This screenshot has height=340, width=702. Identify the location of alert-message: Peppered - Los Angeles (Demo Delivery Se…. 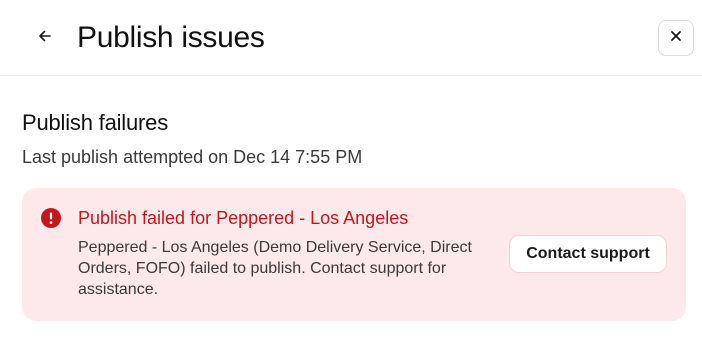
(275, 268).